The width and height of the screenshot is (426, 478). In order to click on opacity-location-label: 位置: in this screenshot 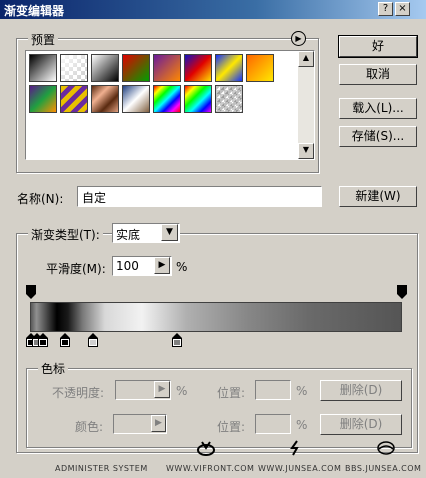, I will do `click(231, 393)`.